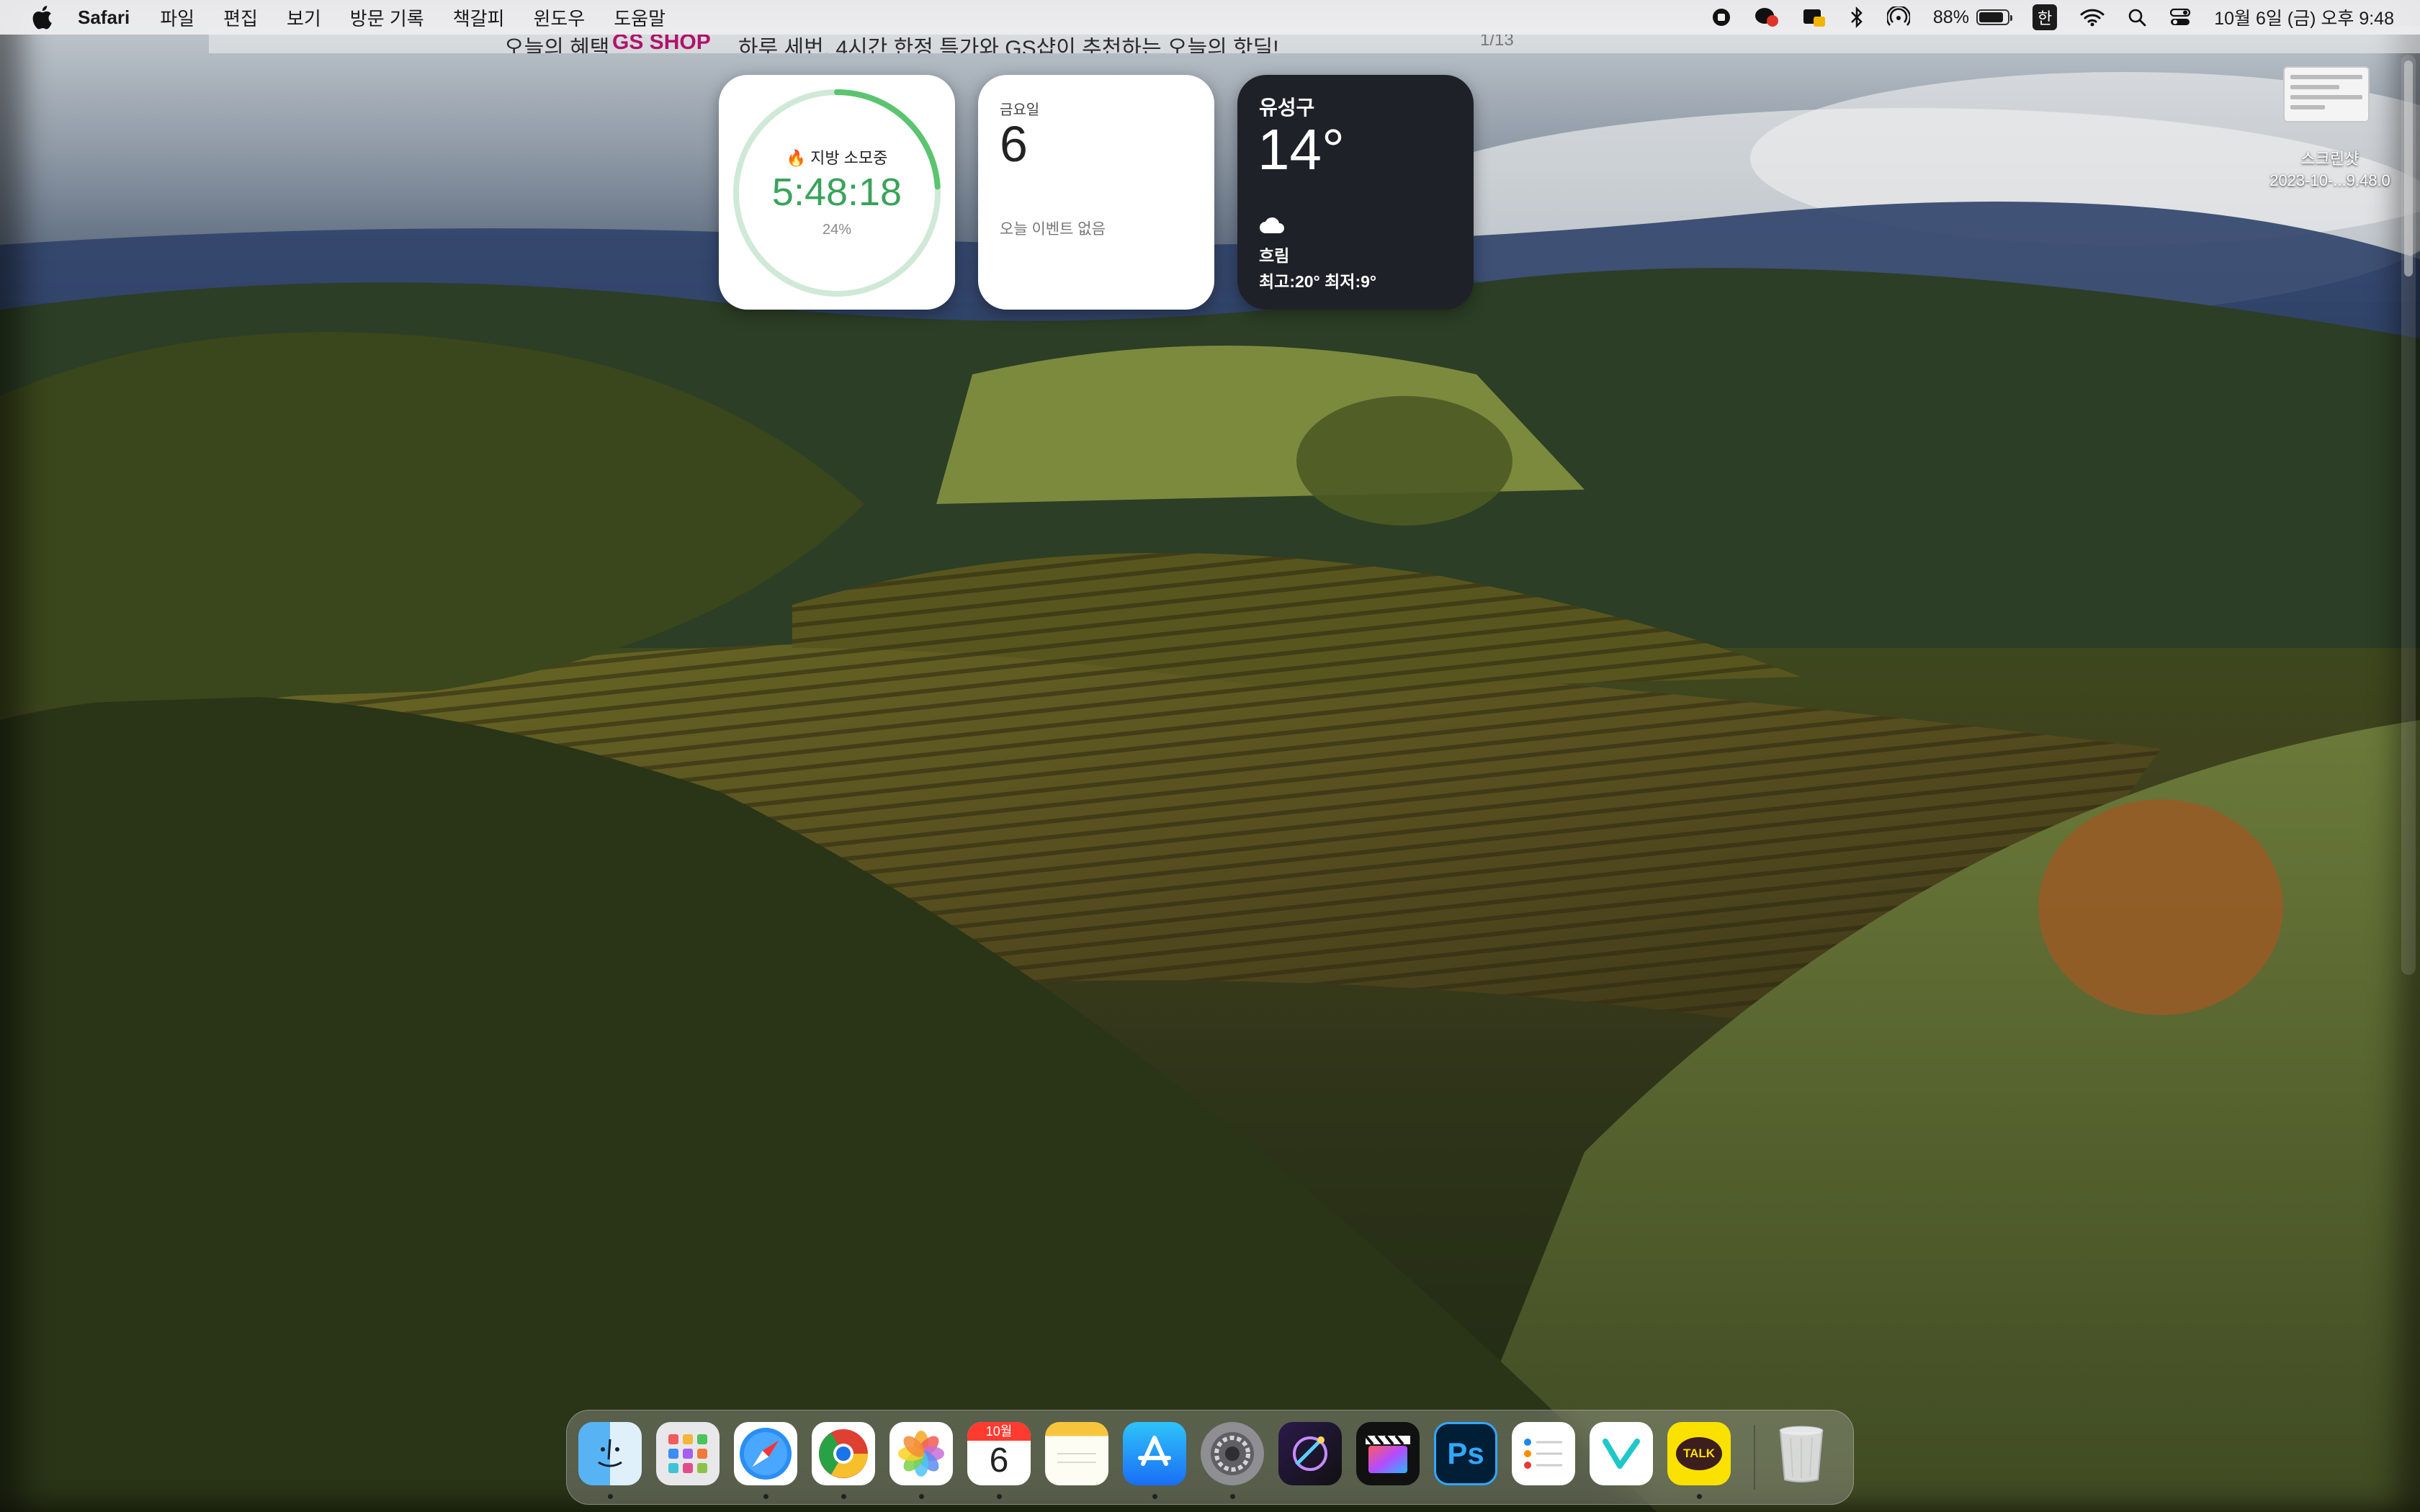 The image size is (2420, 1512). I want to click on final-cut-pro-icon, so click(1388, 1453).